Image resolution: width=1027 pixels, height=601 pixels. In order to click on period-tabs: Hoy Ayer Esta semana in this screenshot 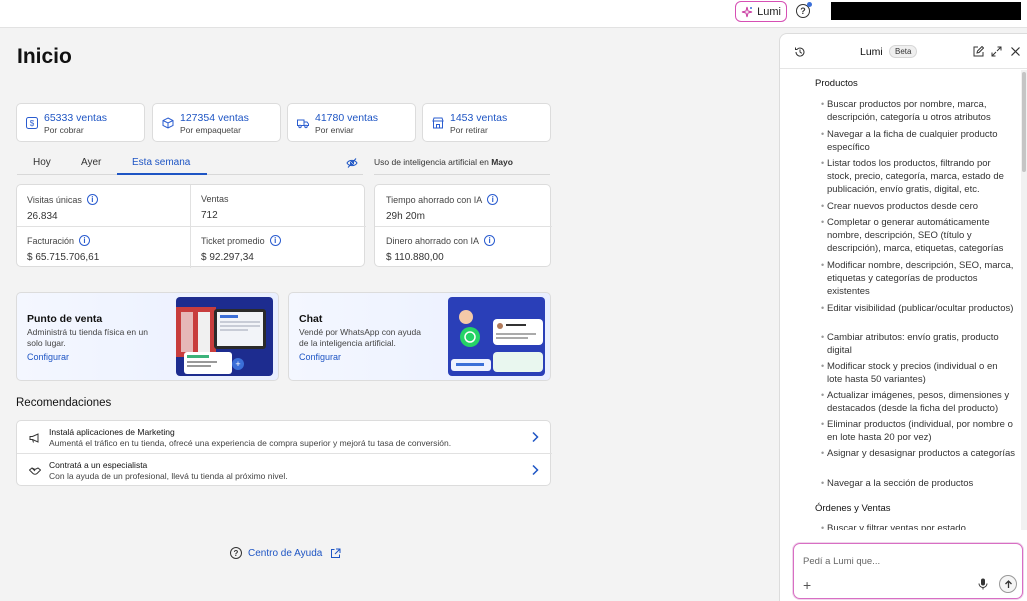, I will do `click(190, 164)`.